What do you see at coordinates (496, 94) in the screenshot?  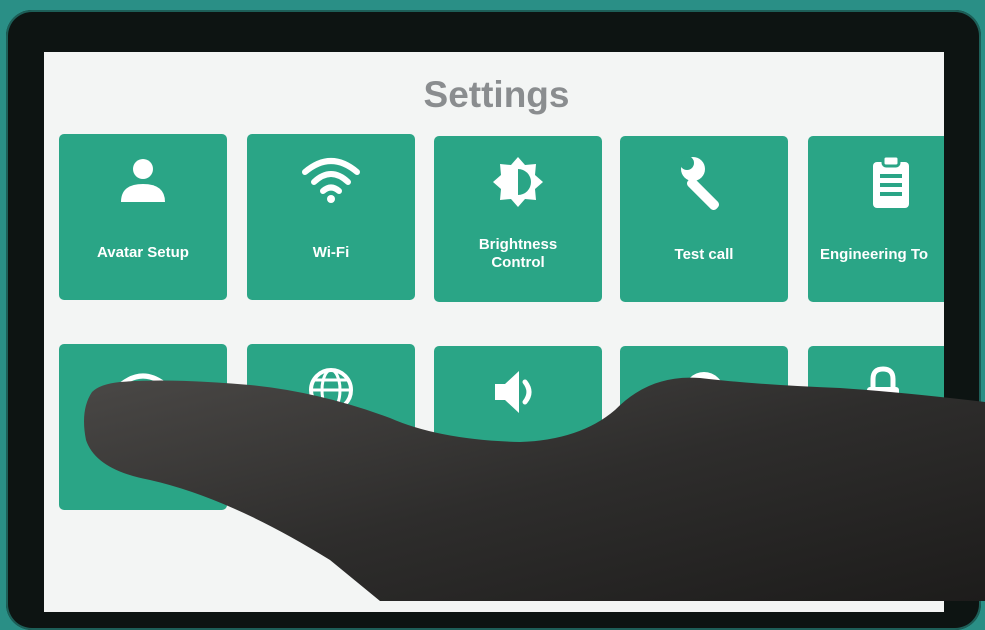 I see `page-title: Settings` at bounding box center [496, 94].